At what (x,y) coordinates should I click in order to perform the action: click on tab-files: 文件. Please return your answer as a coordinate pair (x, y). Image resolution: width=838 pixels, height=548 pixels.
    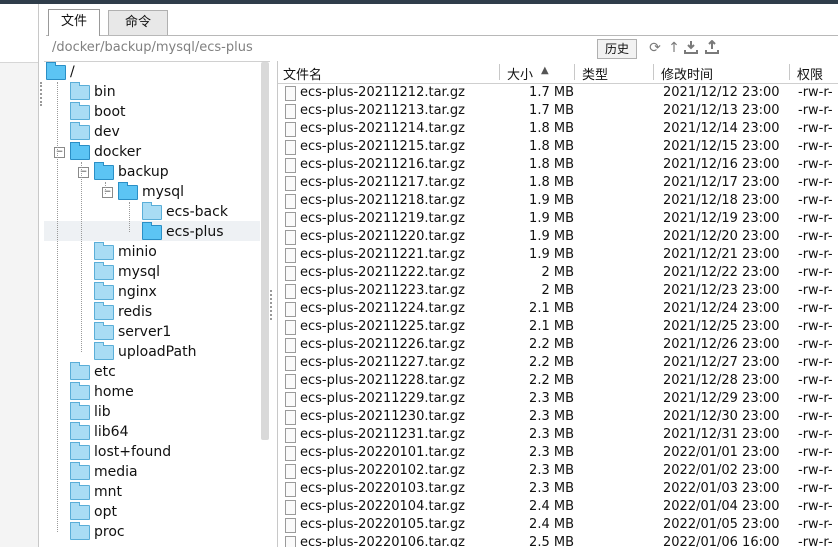
    Looking at the image, I should click on (74, 22).